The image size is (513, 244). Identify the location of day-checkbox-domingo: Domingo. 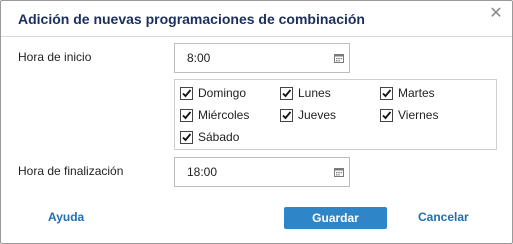
(213, 93).